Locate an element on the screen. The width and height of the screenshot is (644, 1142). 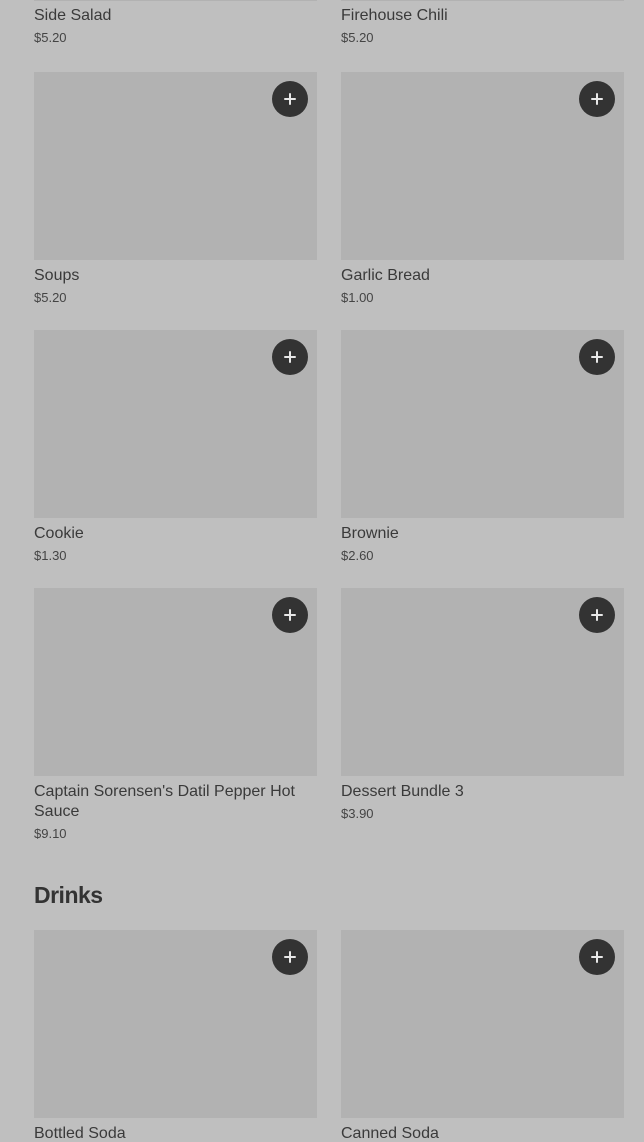
item-price: $1.00 is located at coordinates (357, 297).